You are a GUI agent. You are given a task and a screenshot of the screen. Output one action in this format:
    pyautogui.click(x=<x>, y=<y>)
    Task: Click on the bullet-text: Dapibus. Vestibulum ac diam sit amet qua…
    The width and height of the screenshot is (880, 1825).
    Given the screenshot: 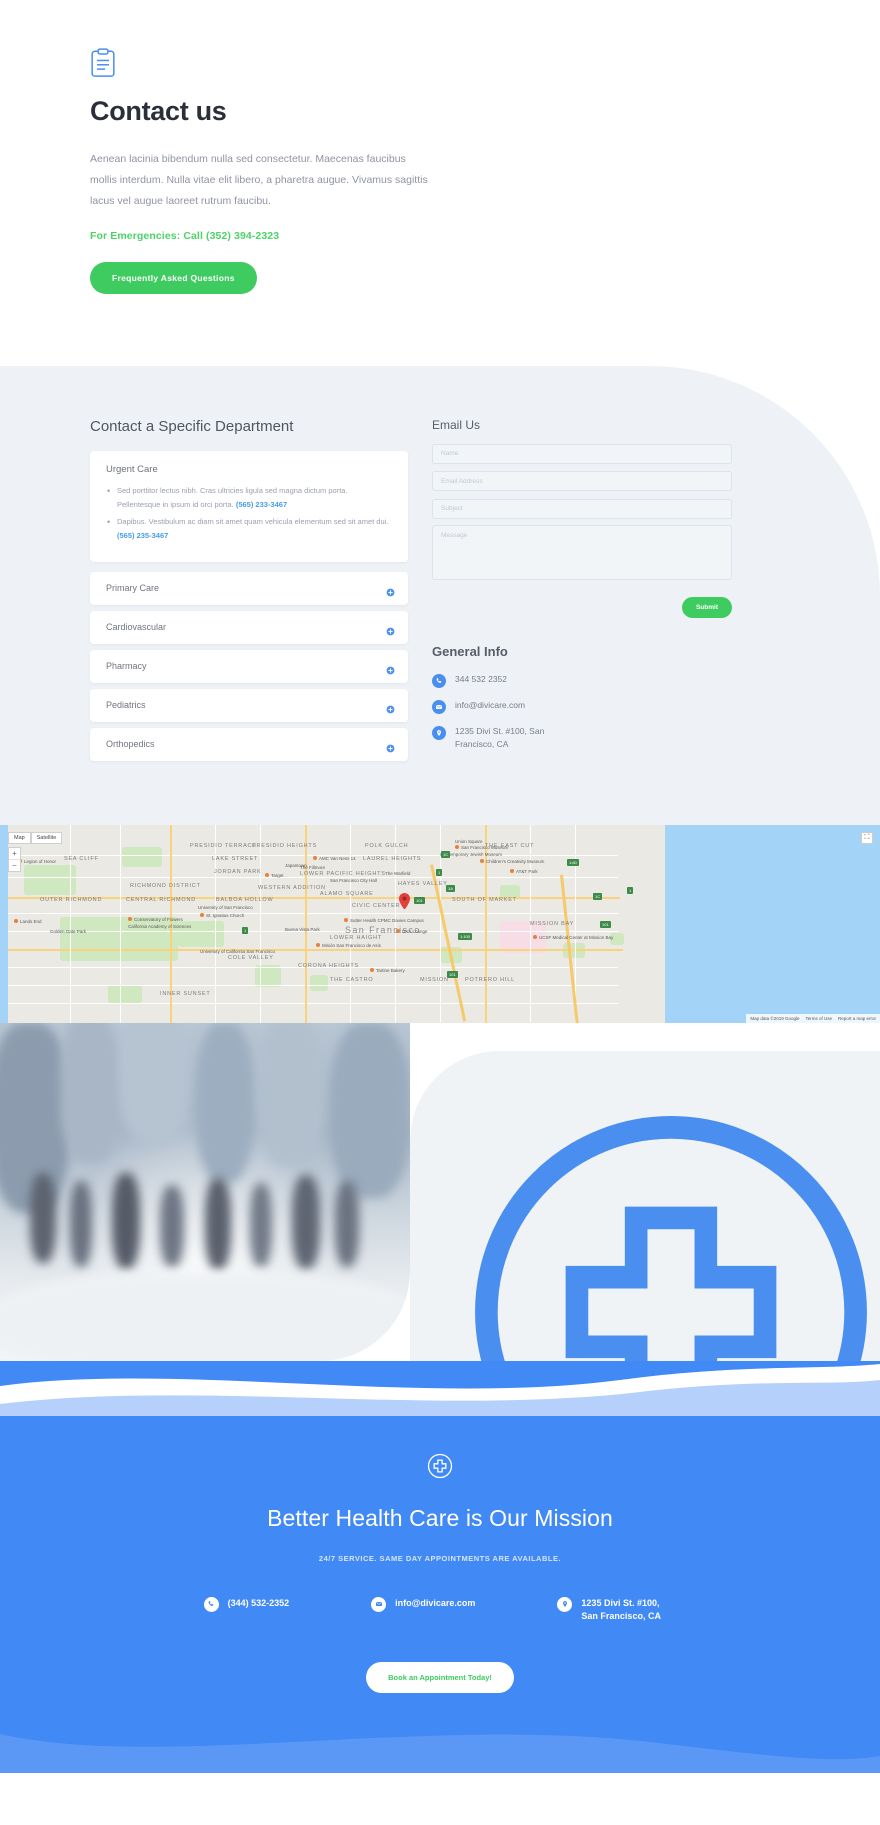 What is the action you would take?
    pyautogui.click(x=253, y=521)
    